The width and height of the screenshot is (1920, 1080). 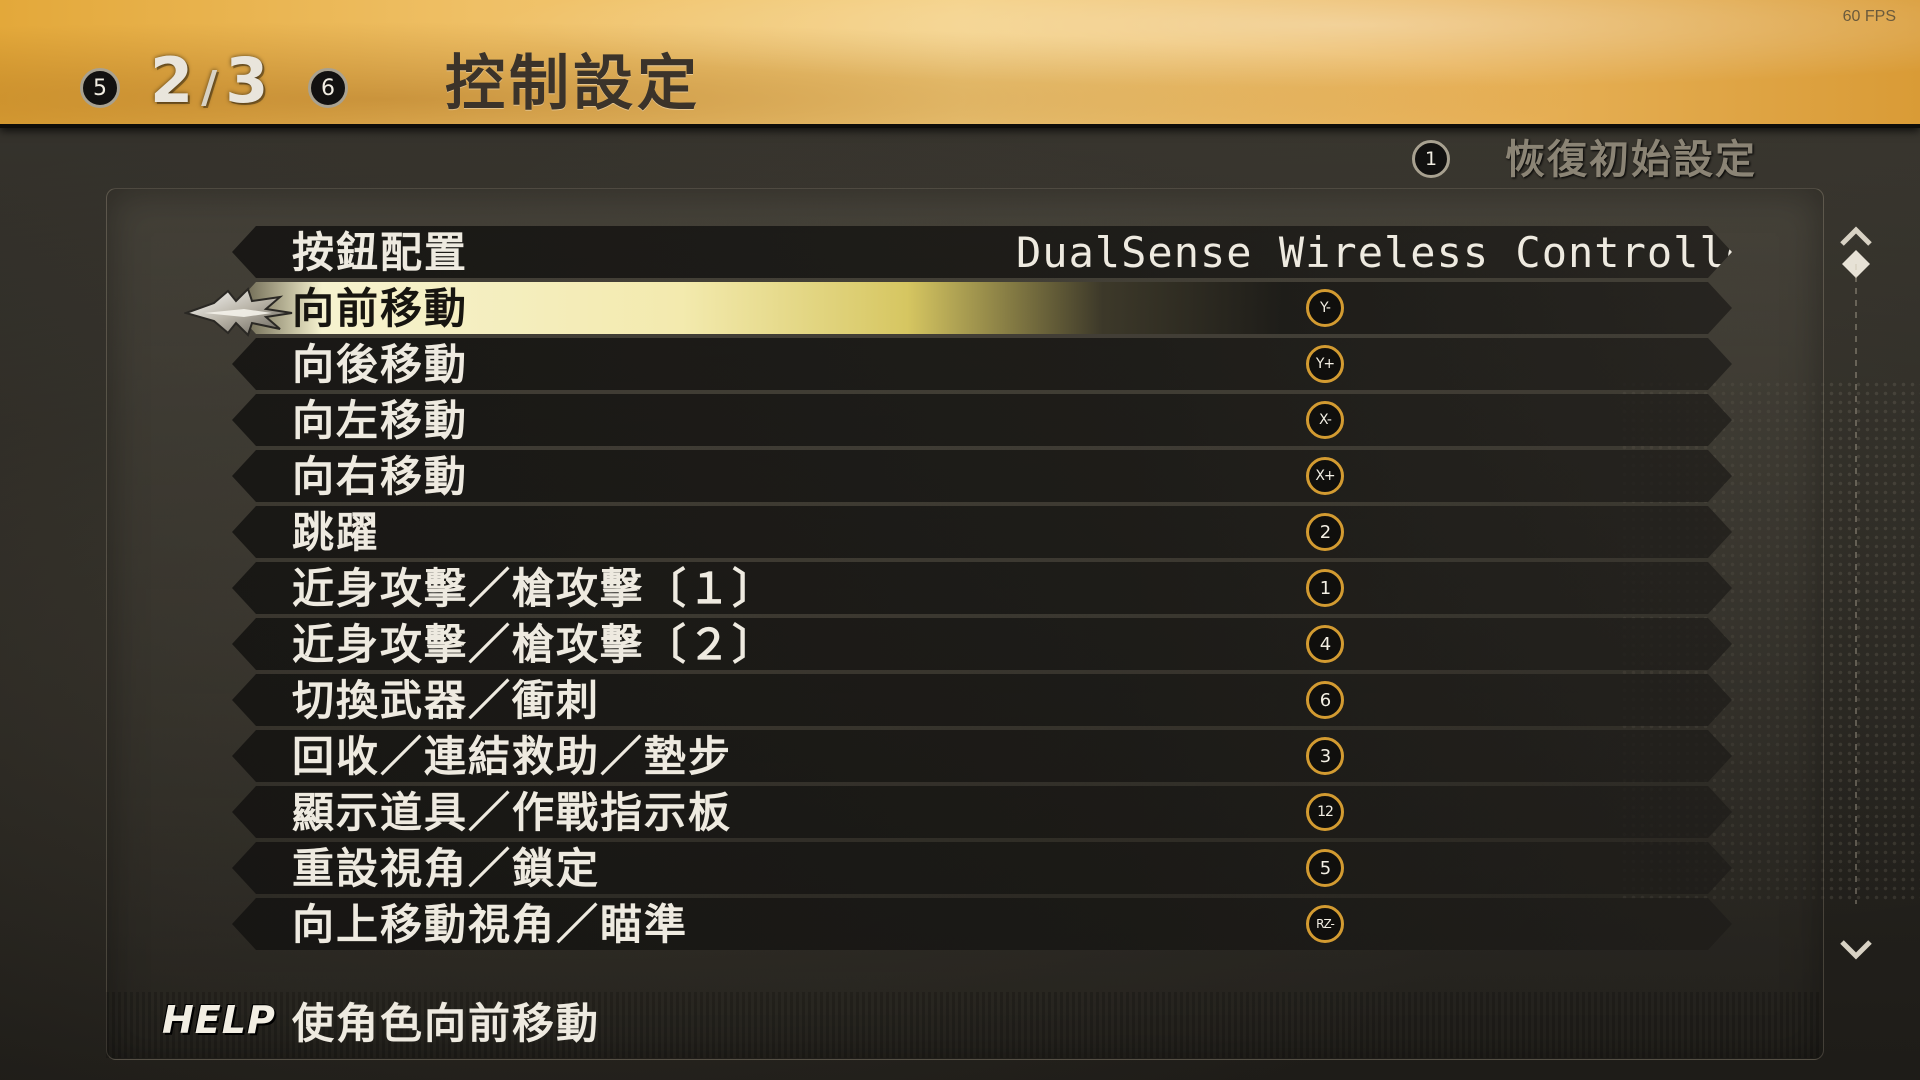 What do you see at coordinates (1431, 159) in the screenshot?
I see `restore-defaults-button-icon: 1` at bounding box center [1431, 159].